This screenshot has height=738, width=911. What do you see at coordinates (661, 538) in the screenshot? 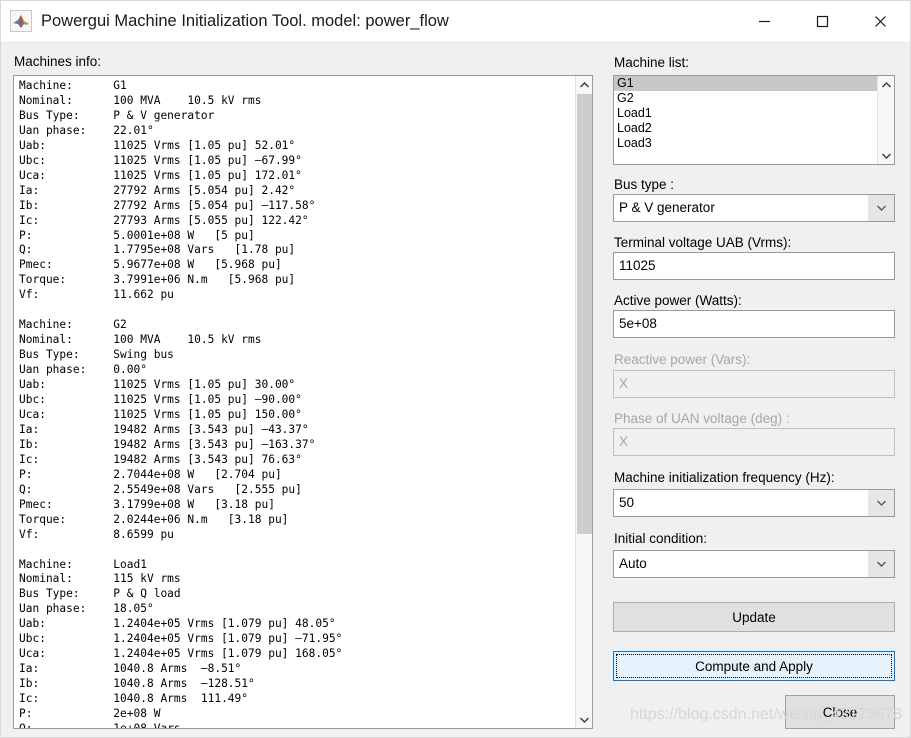
I see `initial-condition-label: Initial condition:` at bounding box center [661, 538].